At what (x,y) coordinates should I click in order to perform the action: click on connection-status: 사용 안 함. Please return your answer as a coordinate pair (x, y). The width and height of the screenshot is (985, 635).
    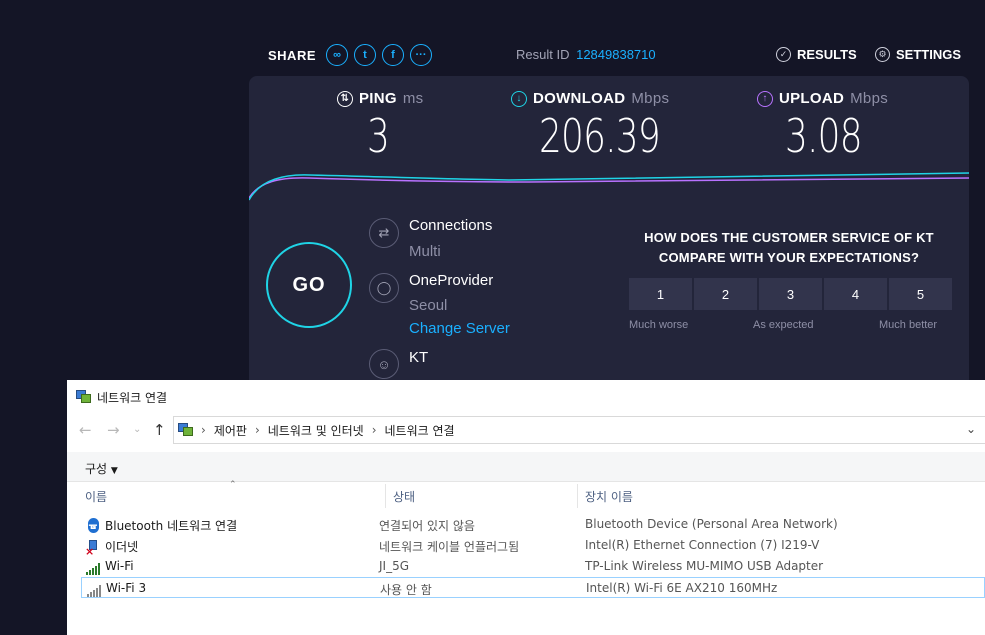
    Looking at the image, I should click on (406, 590).